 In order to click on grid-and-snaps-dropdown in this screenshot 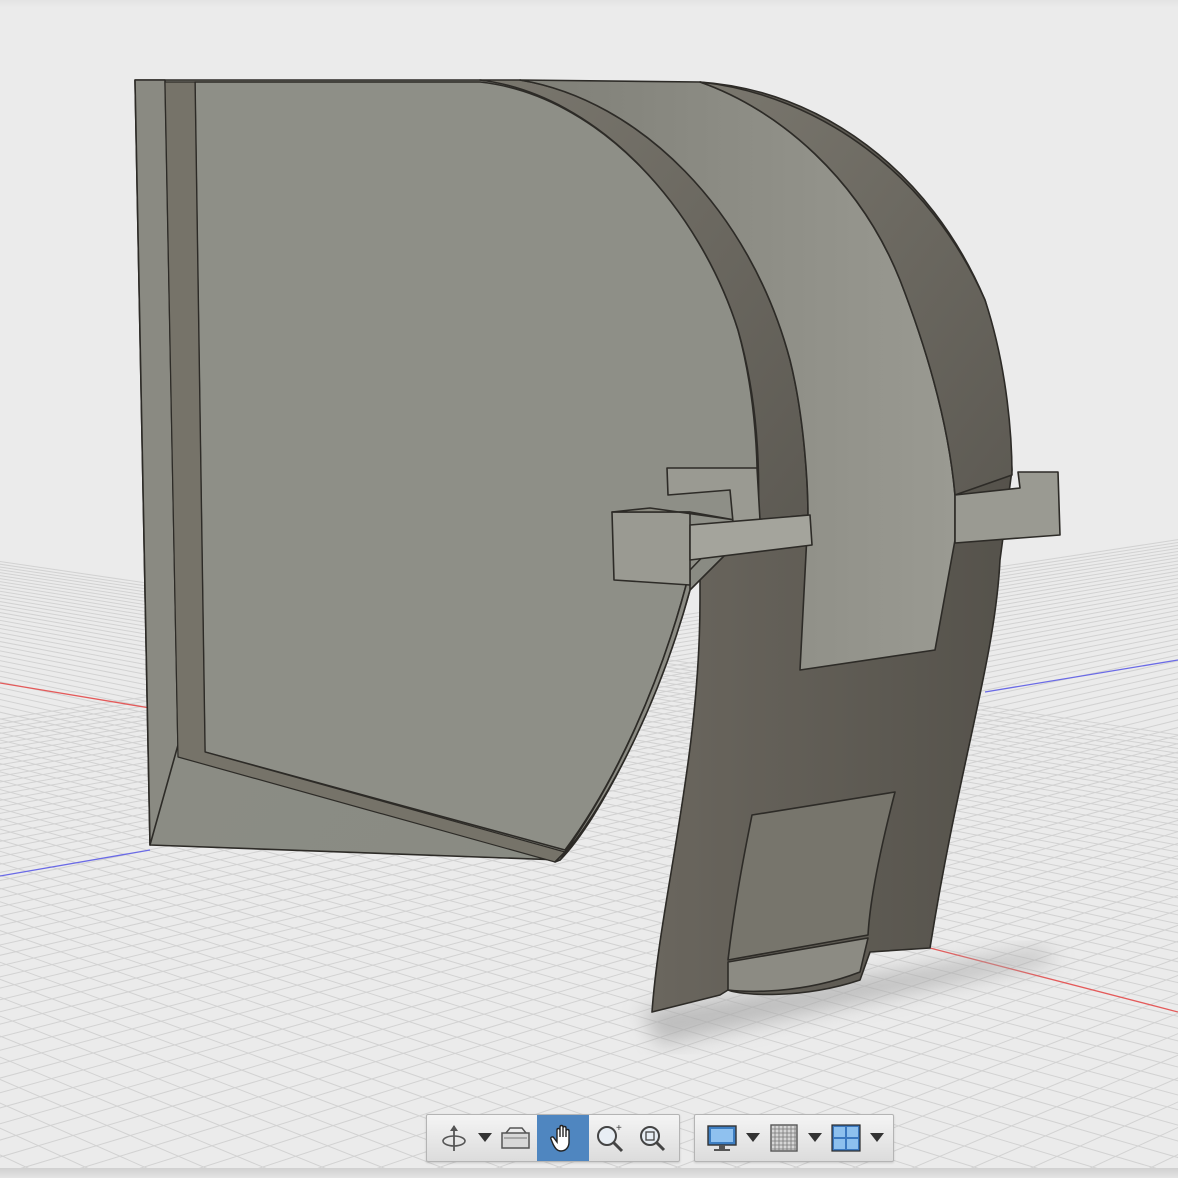, I will do `click(815, 1138)`.